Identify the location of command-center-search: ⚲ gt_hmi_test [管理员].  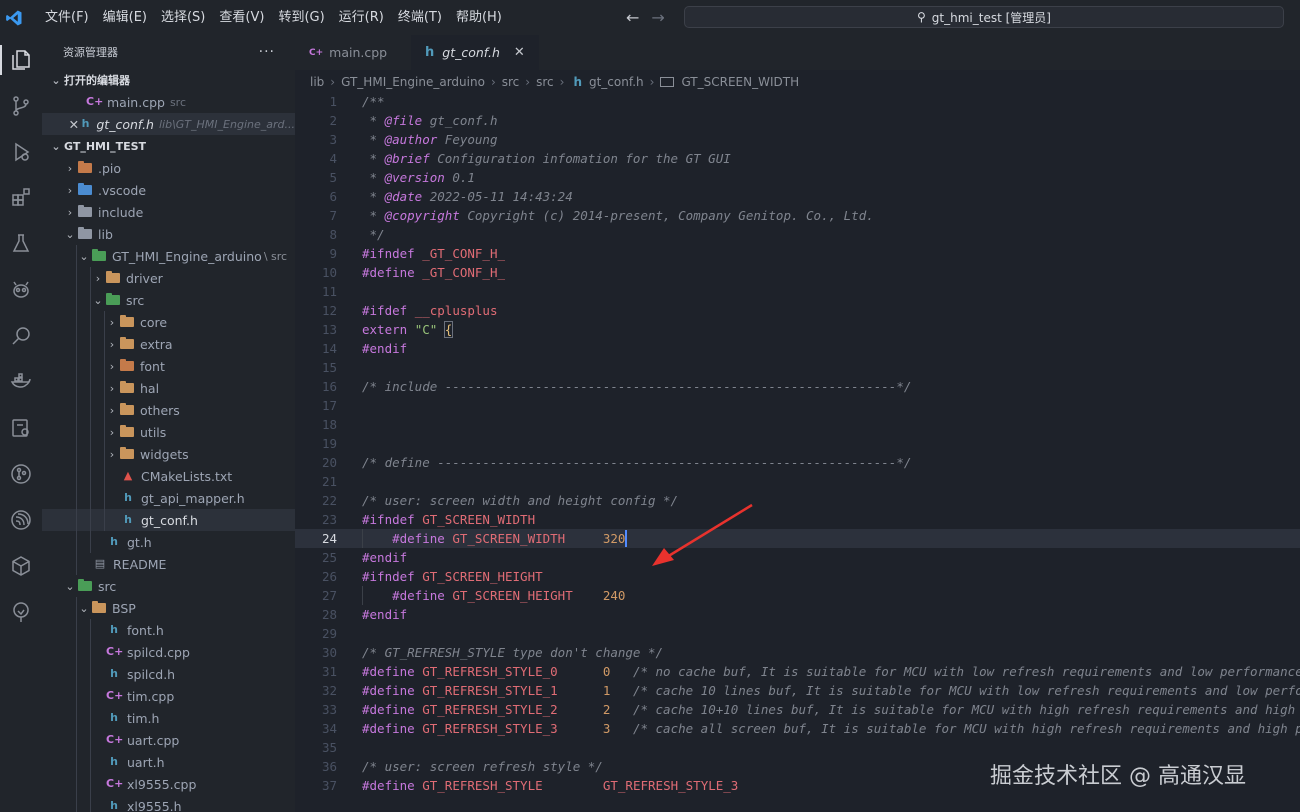
(984, 17).